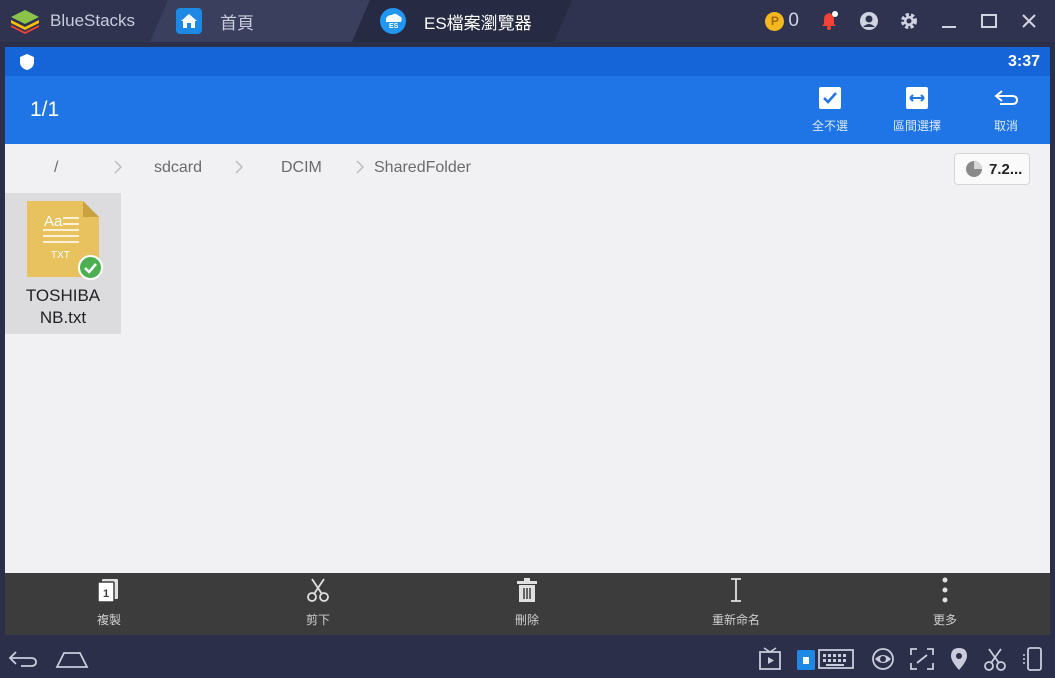  I want to click on file-item: Aa TXT TOSHIBA NB.txt, so click(63, 263).